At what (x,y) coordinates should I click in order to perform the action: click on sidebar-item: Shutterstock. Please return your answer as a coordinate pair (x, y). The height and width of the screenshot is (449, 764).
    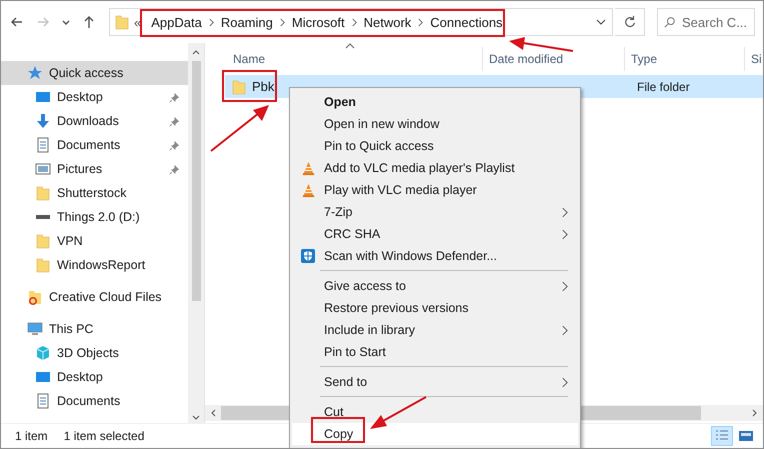
    Looking at the image, I should click on (94, 193).